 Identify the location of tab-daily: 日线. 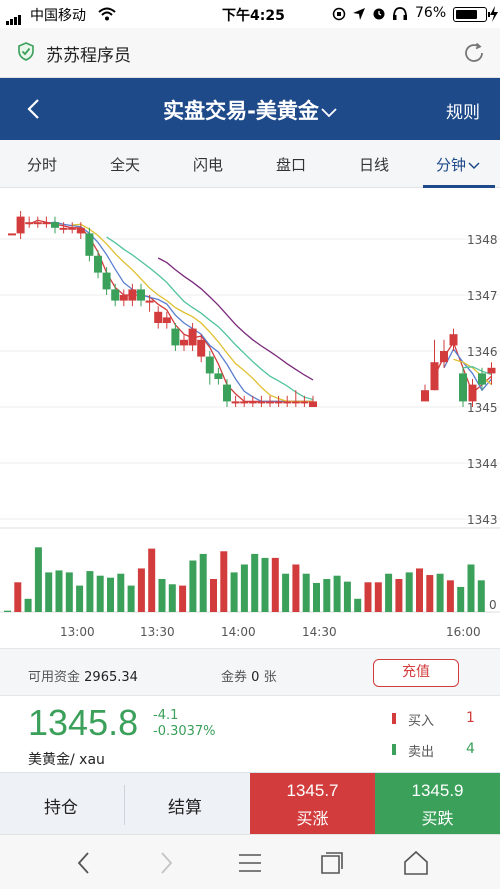
(374, 164).